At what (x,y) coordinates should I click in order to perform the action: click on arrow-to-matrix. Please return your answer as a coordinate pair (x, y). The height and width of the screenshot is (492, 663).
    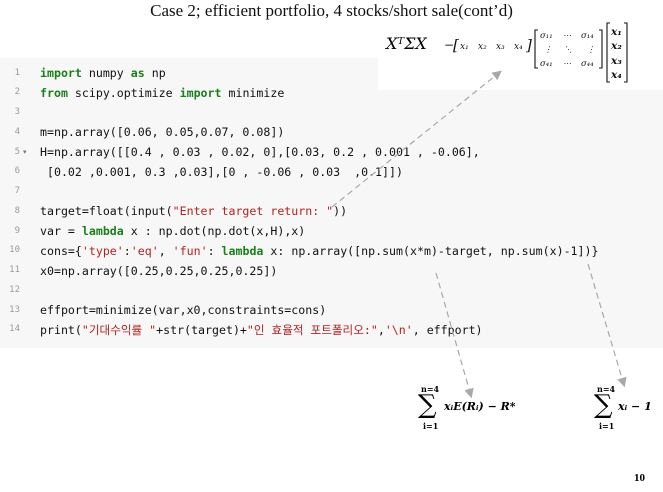
    Looking at the image, I should click on (416, 139).